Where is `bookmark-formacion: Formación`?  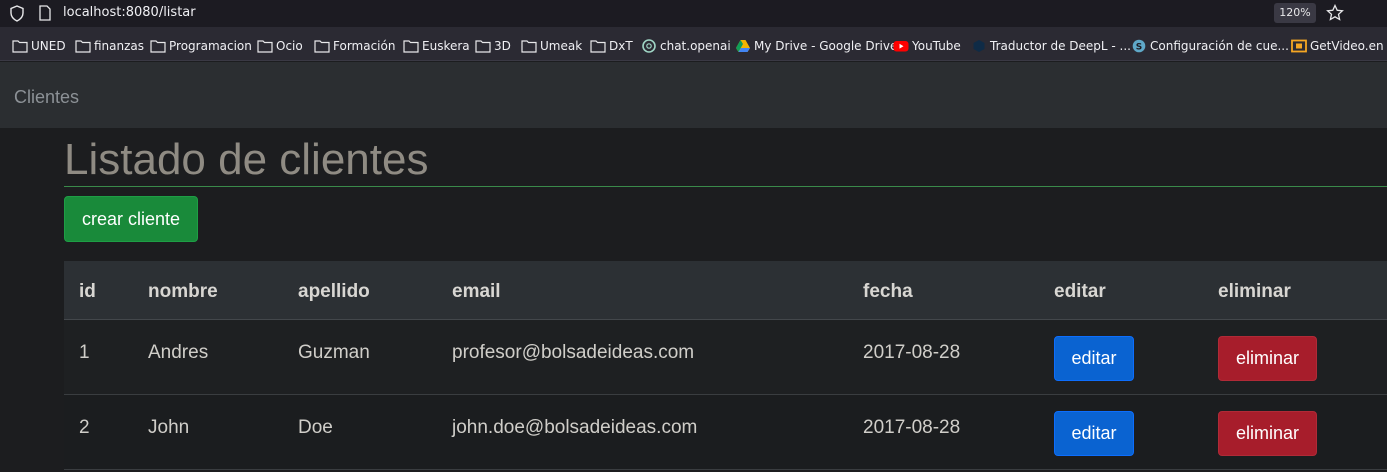
bookmark-formacion: Formación is located at coordinates (354, 46).